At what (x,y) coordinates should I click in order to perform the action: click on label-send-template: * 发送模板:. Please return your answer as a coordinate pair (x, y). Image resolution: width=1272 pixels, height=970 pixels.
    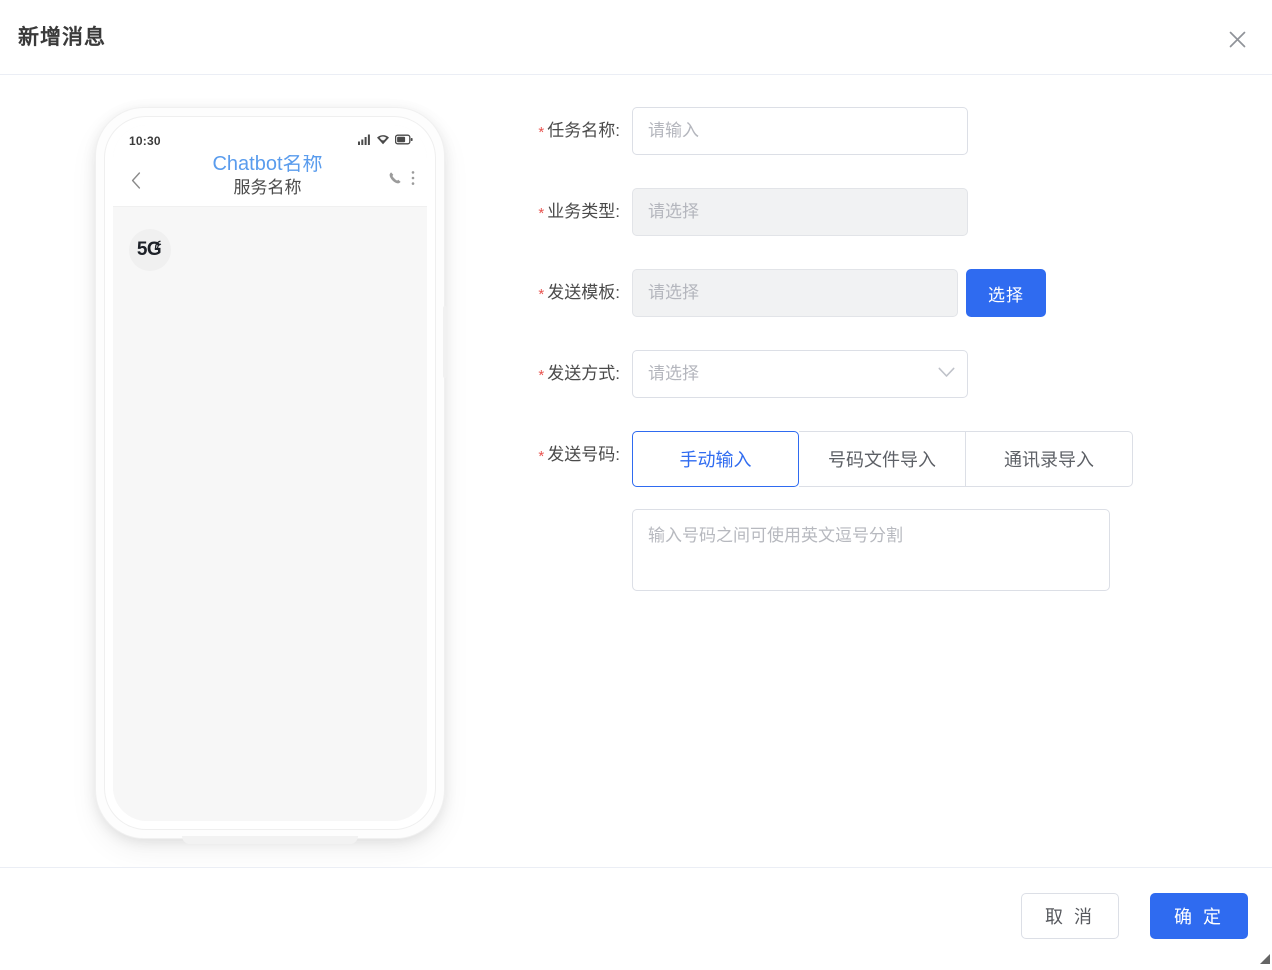
    Looking at the image, I should click on (574, 293).